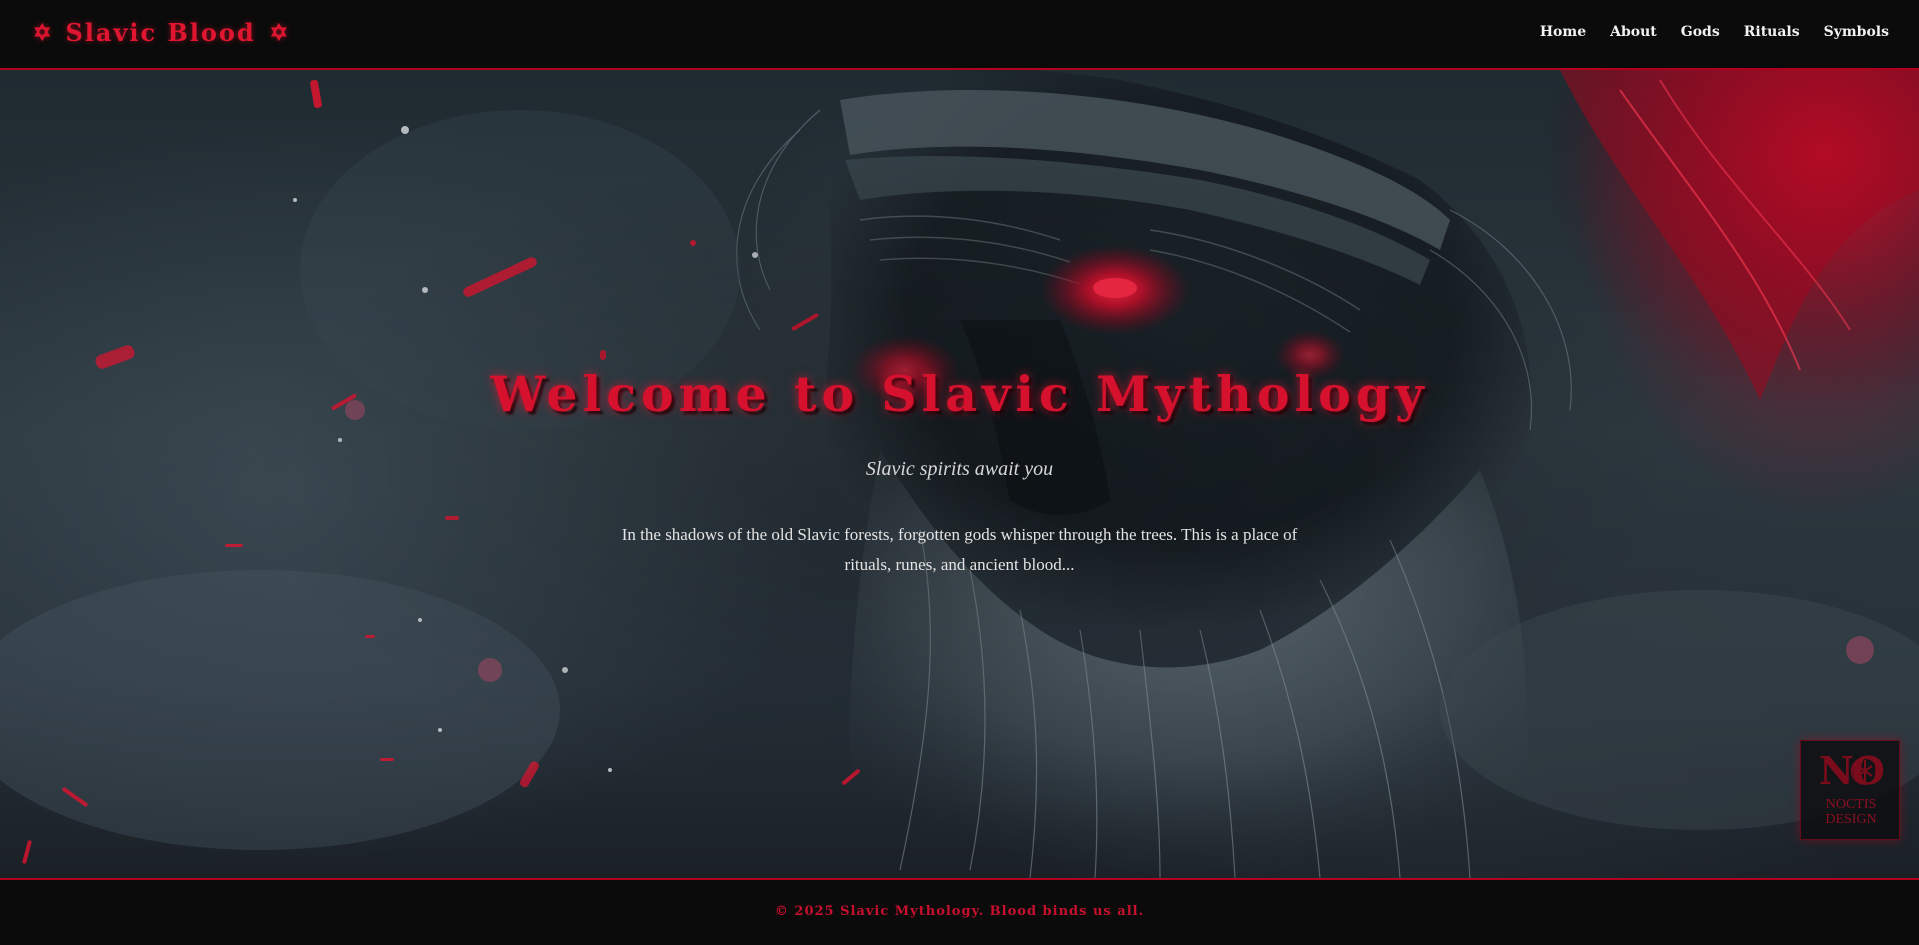 Image resolution: width=1919 pixels, height=945 pixels. I want to click on rune-emblem-icon, so click(1865, 771).